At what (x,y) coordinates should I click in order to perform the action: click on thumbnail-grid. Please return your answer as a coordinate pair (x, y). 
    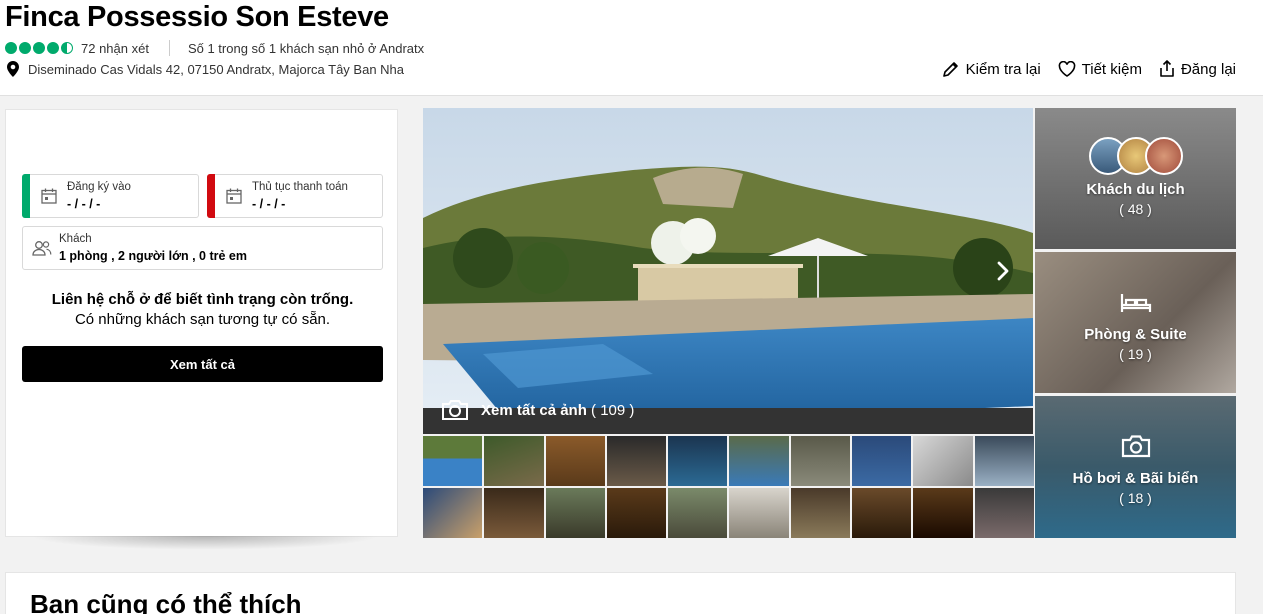
    Looking at the image, I should click on (728, 487).